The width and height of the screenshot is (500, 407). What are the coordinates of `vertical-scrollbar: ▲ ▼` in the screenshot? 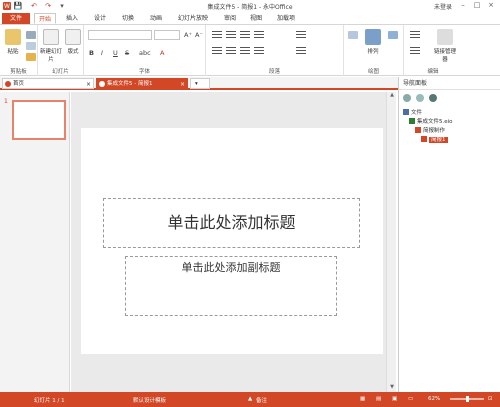 It's located at (391, 242).